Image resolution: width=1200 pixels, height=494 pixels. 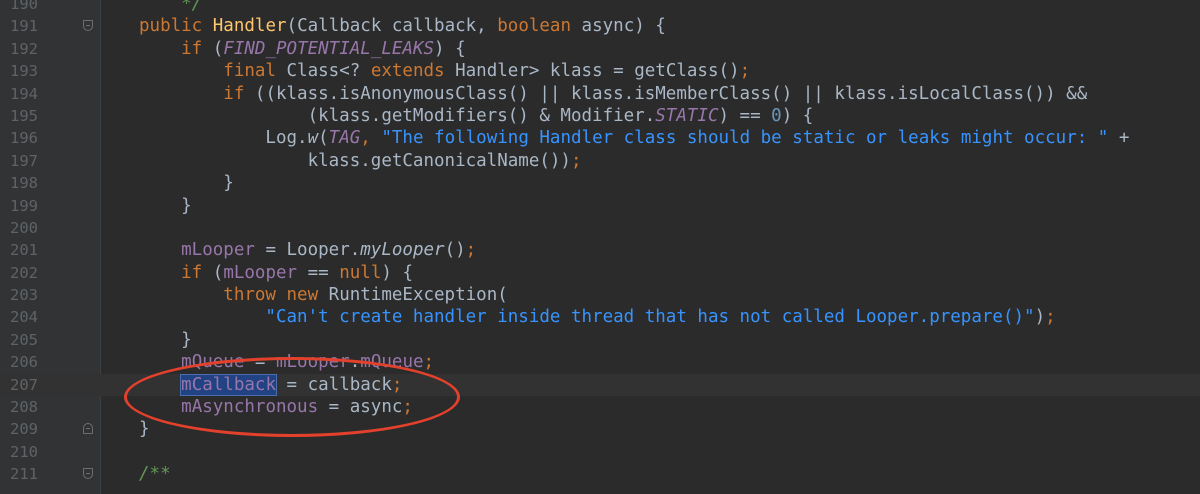 I want to click on line-number: 206, so click(x=24, y=362).